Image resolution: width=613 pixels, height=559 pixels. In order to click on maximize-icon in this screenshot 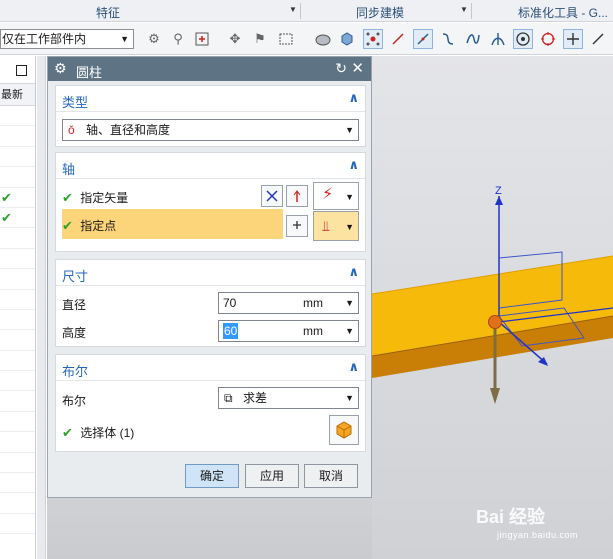, I will do `click(21, 70)`.